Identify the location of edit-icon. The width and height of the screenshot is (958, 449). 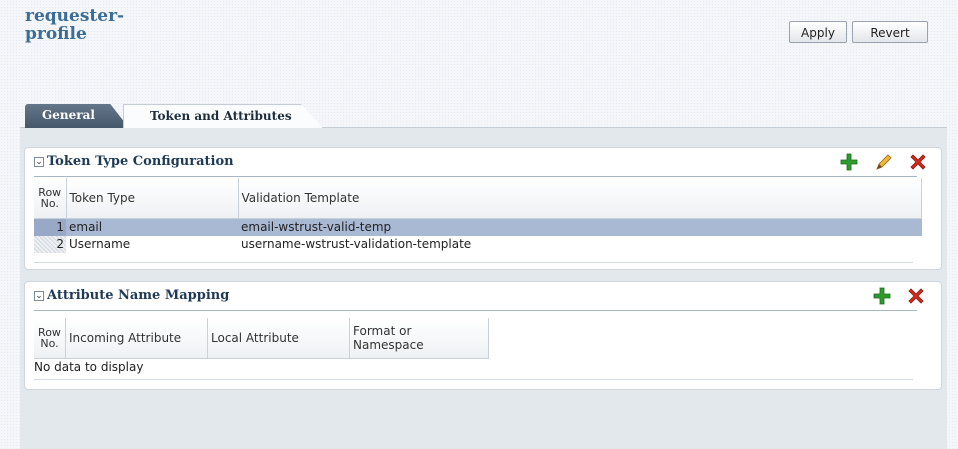
(884, 162).